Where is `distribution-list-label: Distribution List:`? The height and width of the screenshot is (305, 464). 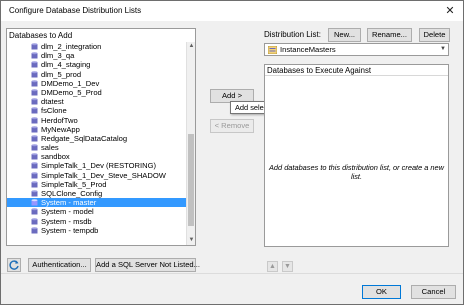 distribution-list-label: Distribution List: is located at coordinates (292, 34).